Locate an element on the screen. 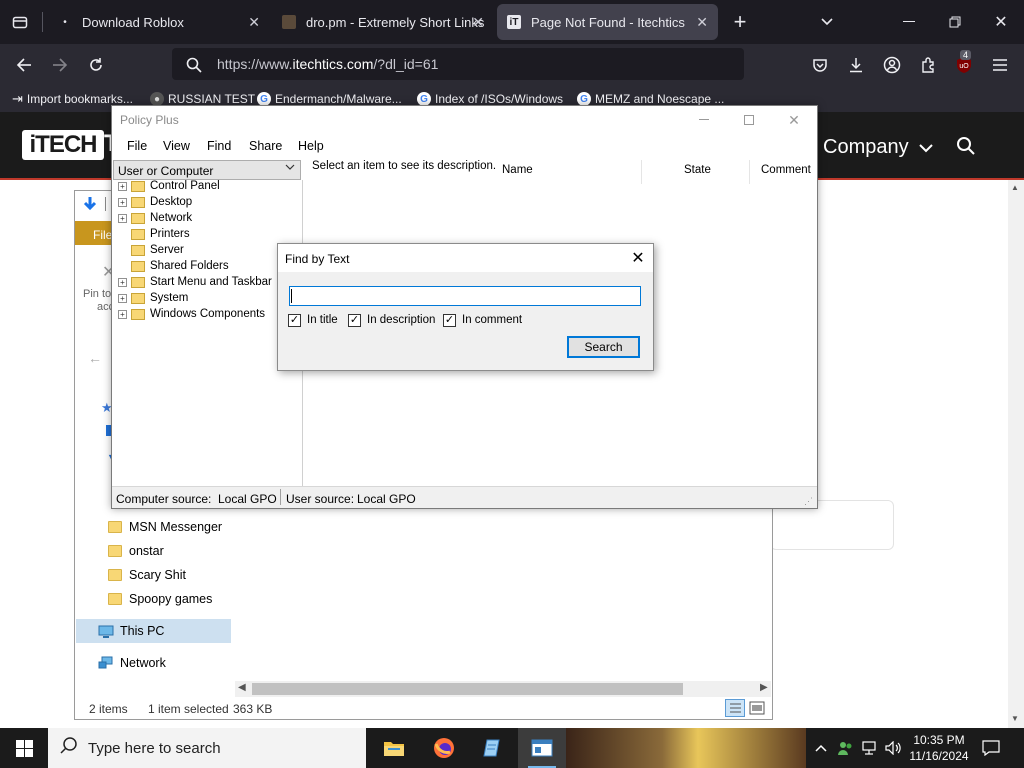 This screenshot has width=1024, height=768. restore-icon is located at coordinates (955, 22).